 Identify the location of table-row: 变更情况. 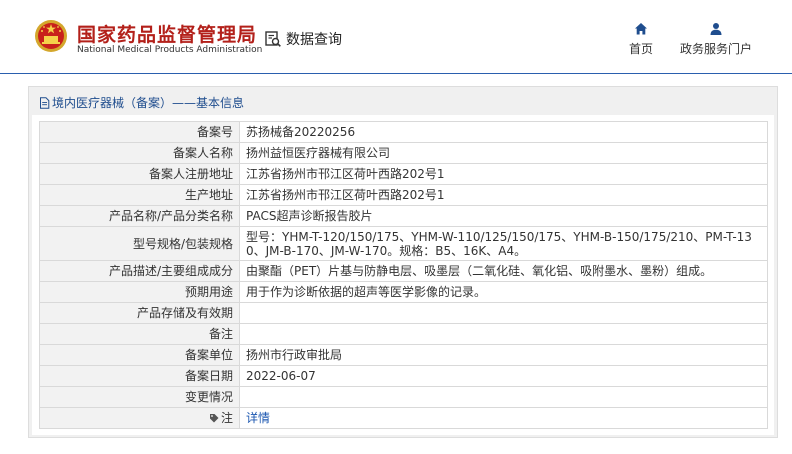
(403, 397).